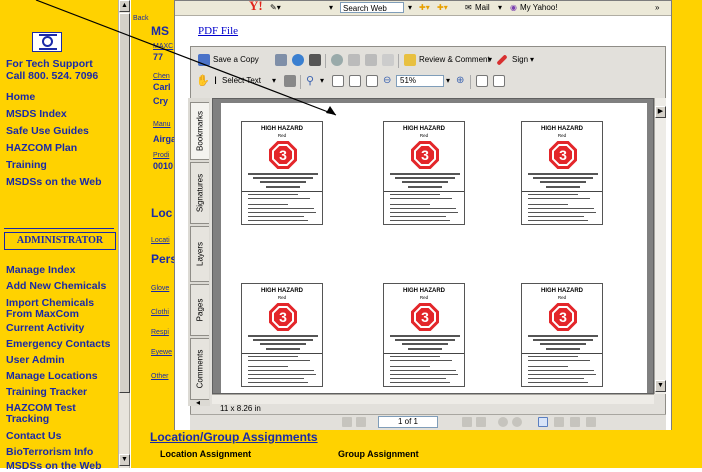  I want to click on manufacturer-label: Manu, so click(162, 124).